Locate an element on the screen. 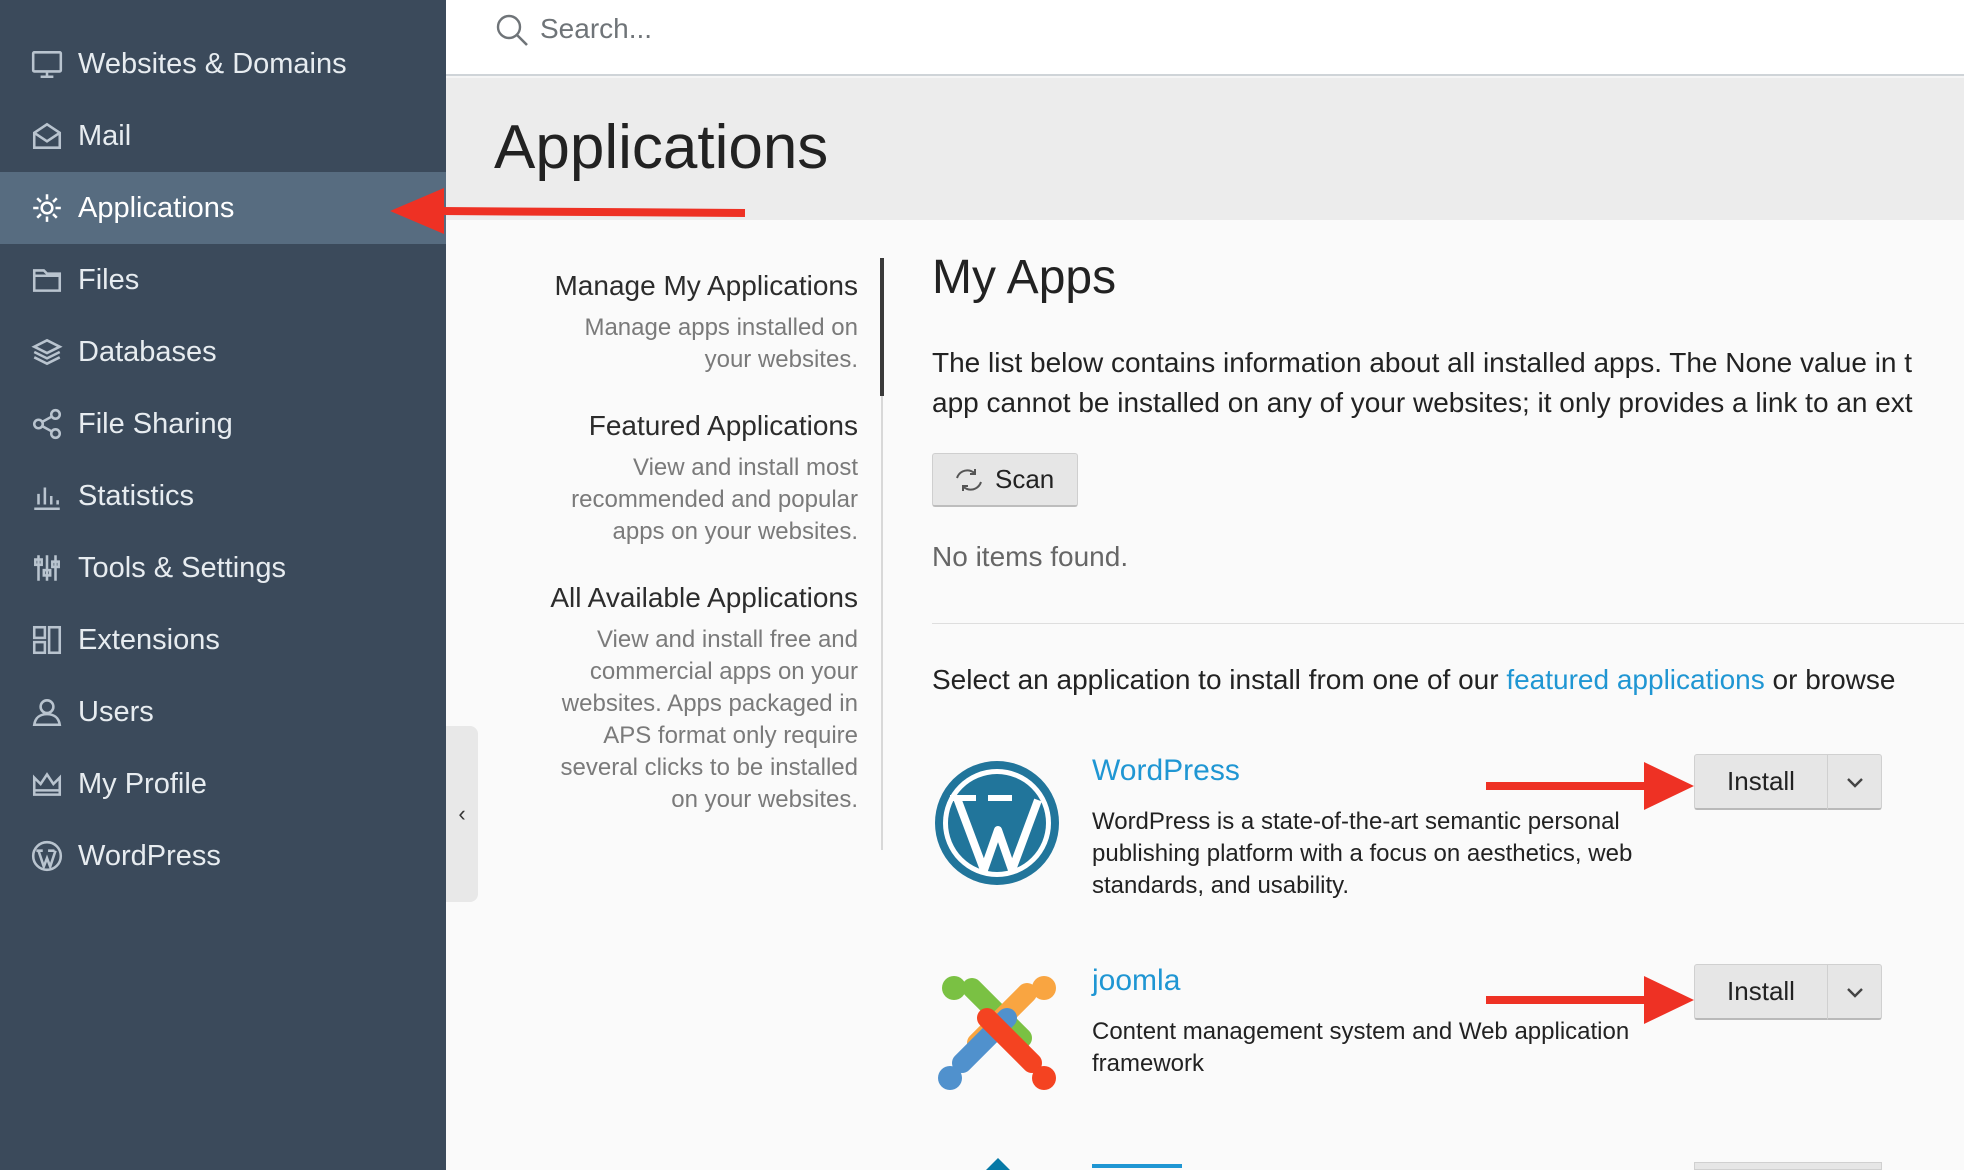  sidebar-item-mail: Mail is located at coordinates (223, 136).